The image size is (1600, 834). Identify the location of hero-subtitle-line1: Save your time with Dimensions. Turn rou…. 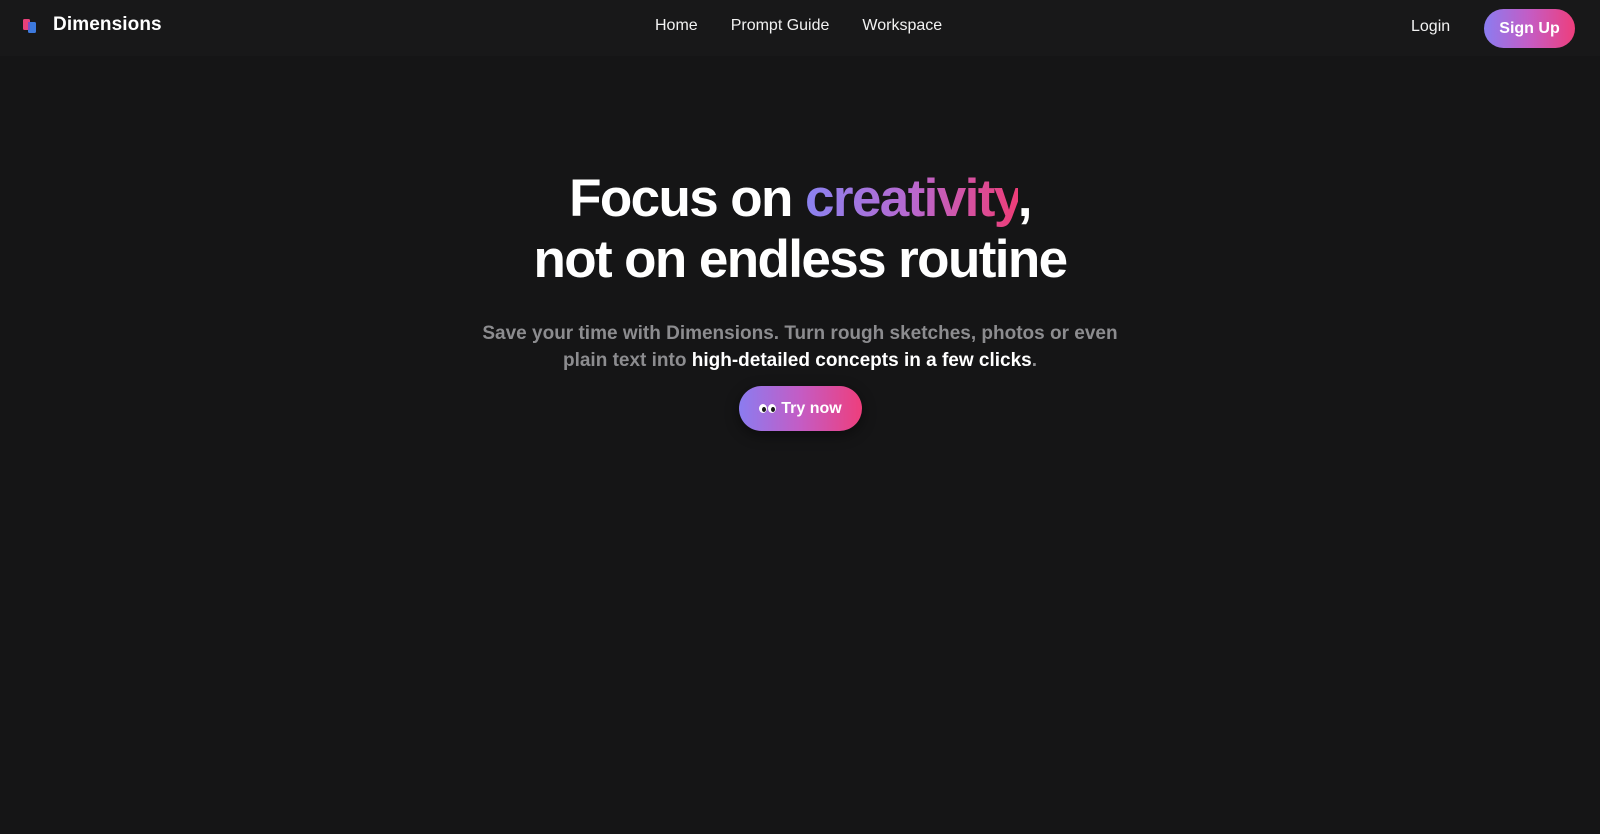
(800, 333).